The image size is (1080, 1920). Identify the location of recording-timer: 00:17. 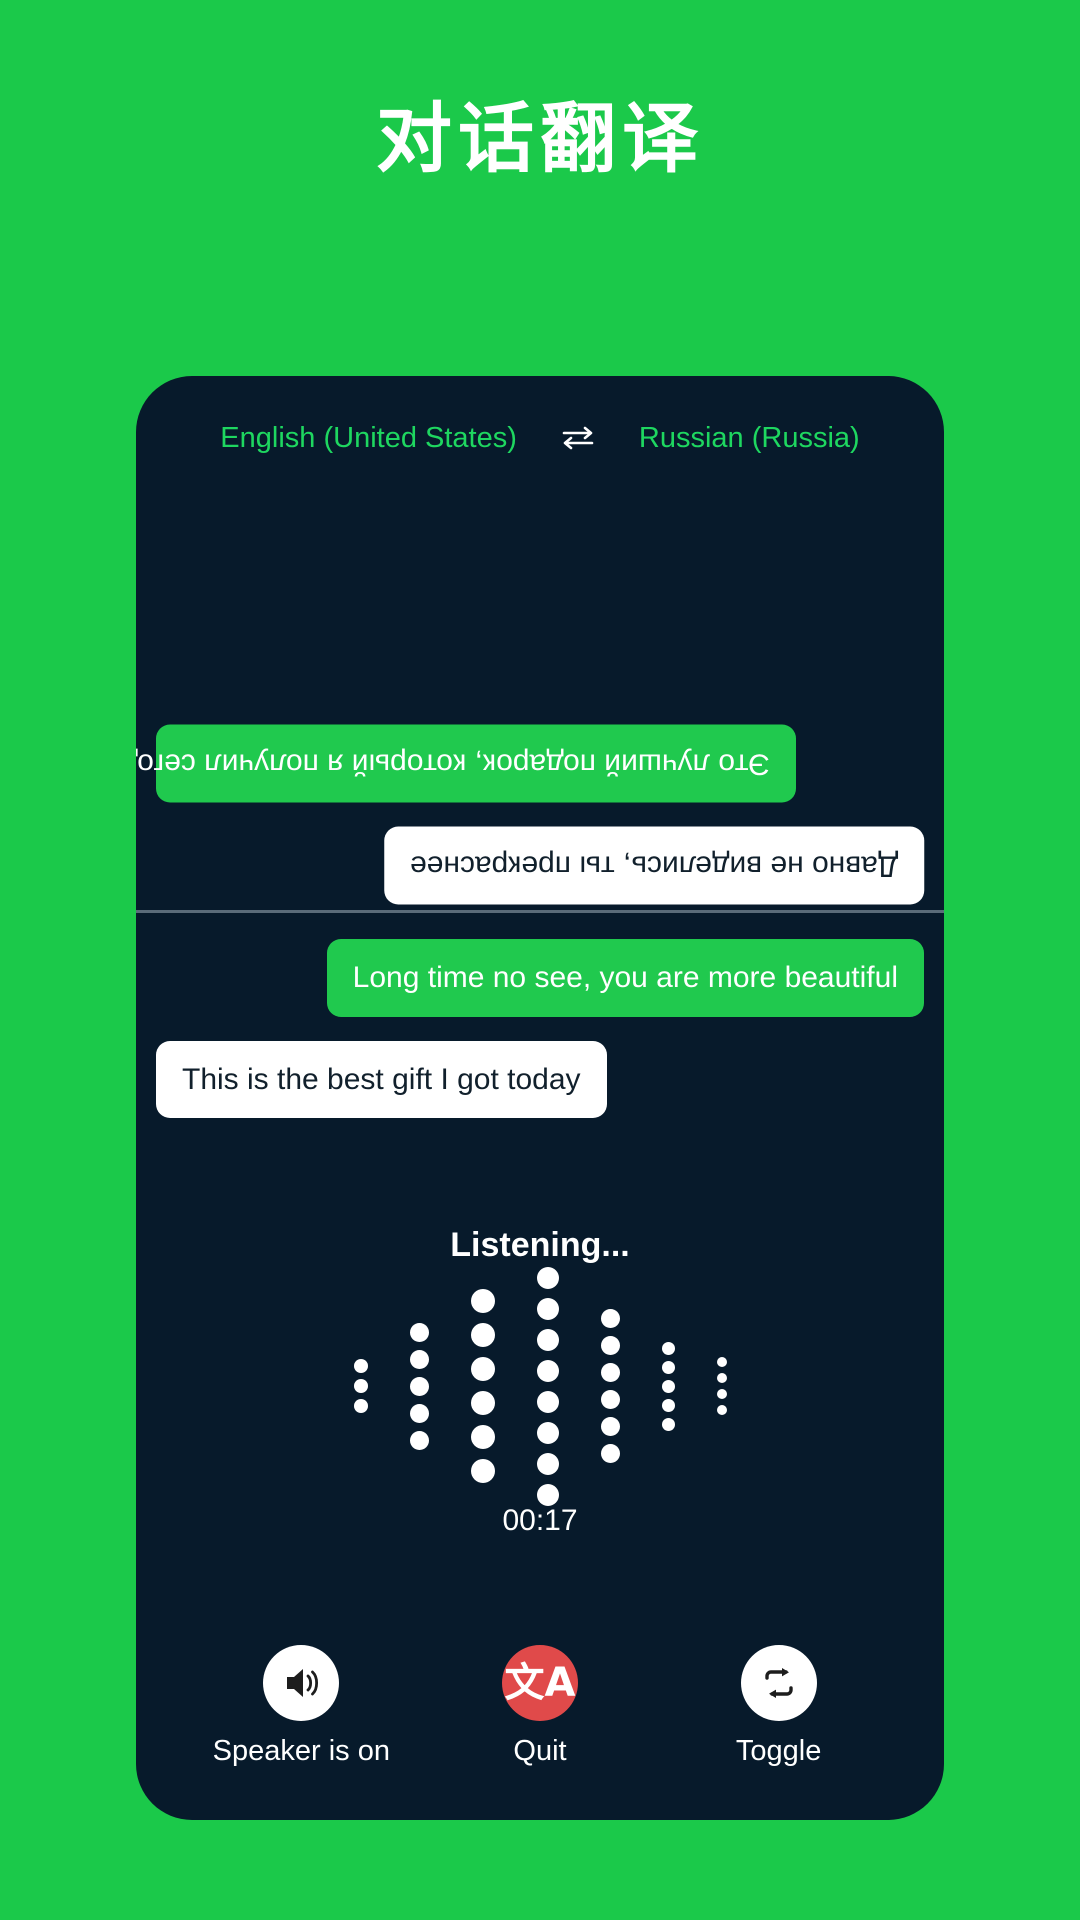
(540, 1520).